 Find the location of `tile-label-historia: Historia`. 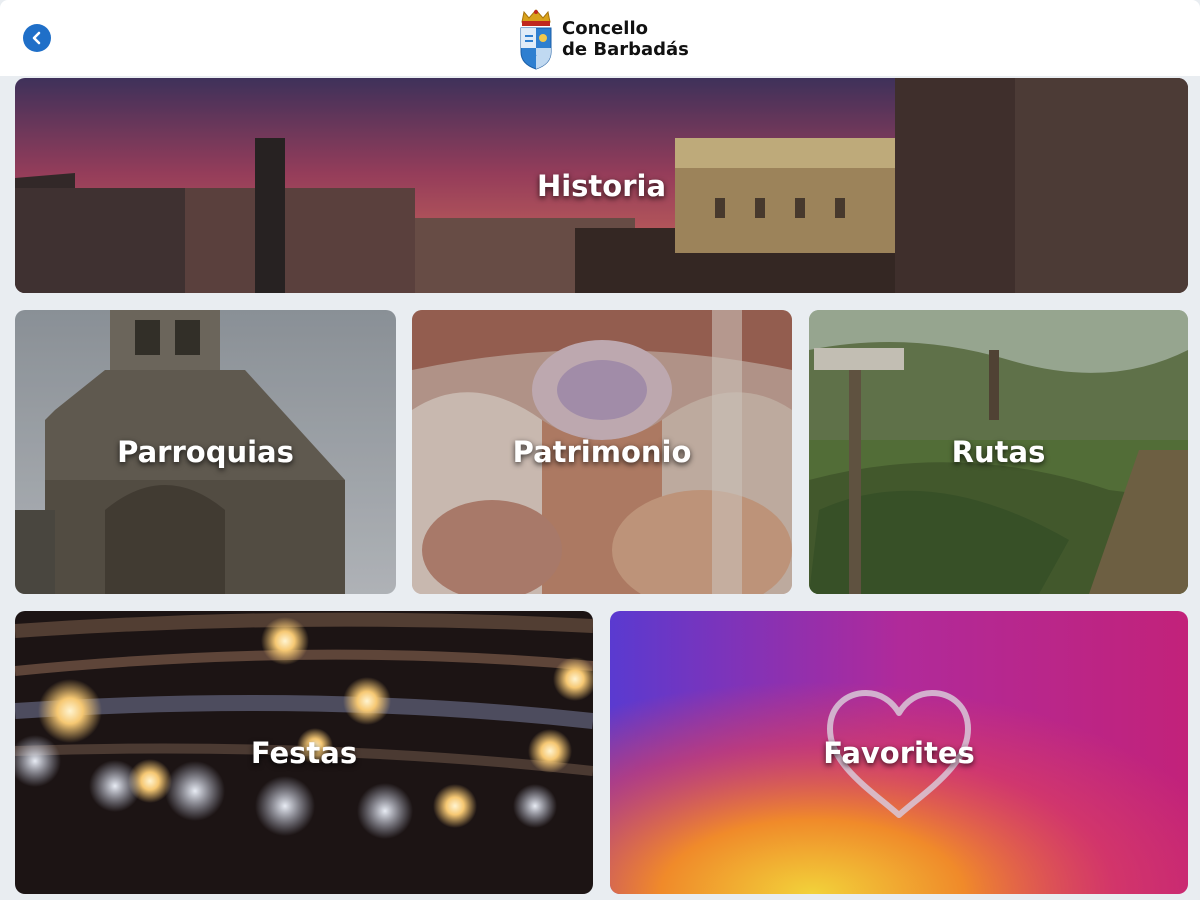

tile-label-historia: Historia is located at coordinates (601, 185).